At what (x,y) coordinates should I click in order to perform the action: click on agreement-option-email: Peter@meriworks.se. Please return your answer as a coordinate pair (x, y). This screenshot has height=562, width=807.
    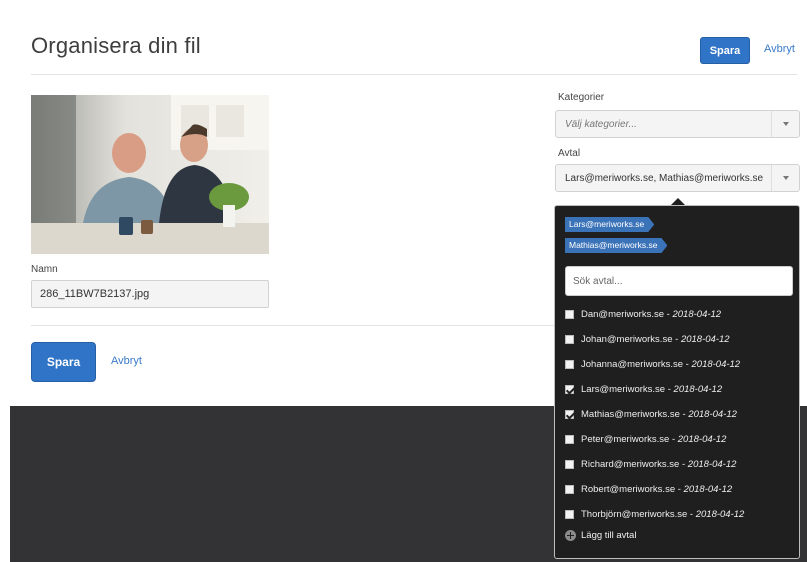
    Looking at the image, I should click on (625, 439).